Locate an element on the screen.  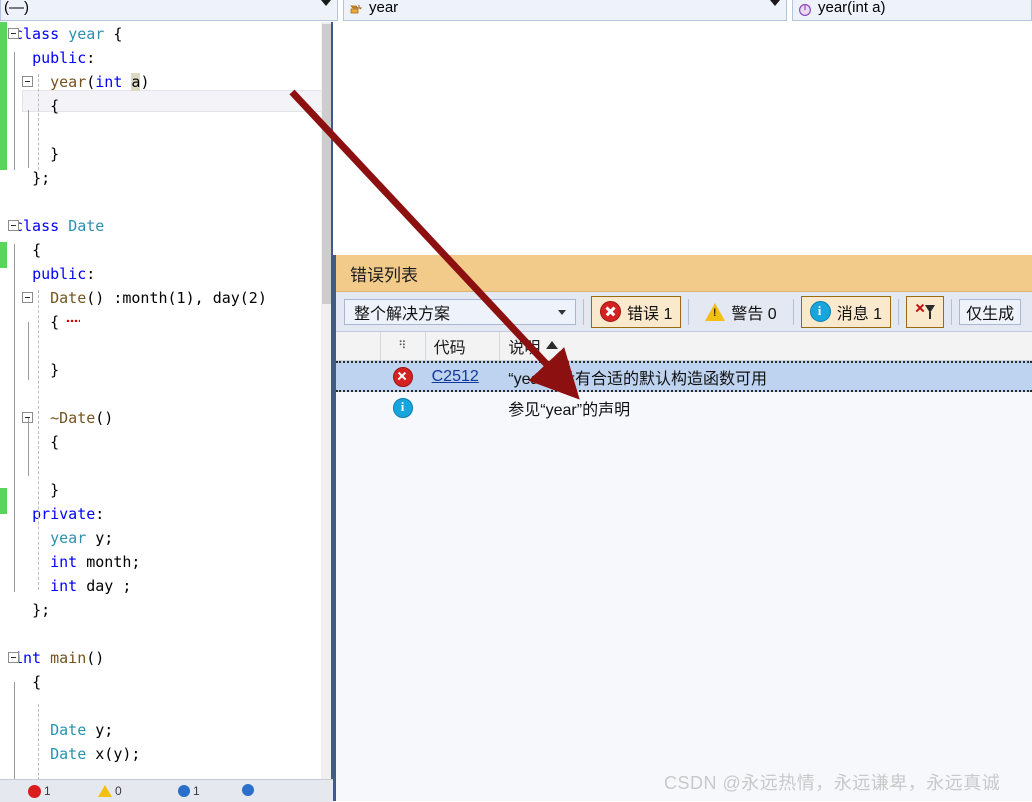
code-line: Date() :month(1), day(2) is located at coordinates (173, 298).